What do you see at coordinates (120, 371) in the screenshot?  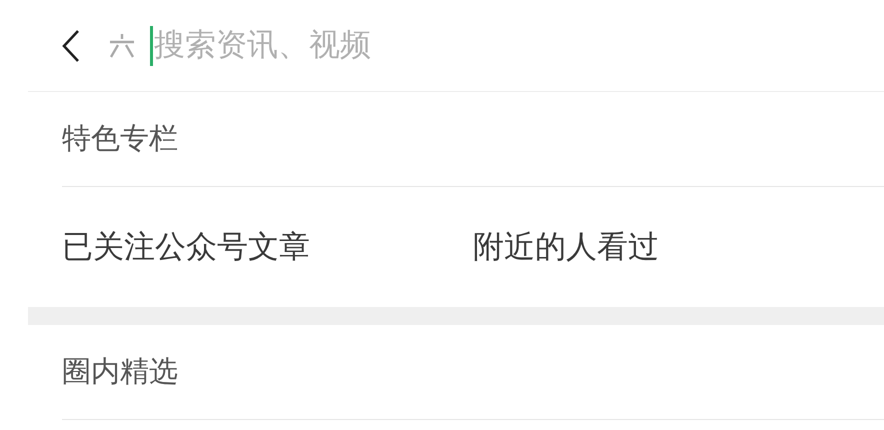 I see `section-title: 圈内精选` at bounding box center [120, 371].